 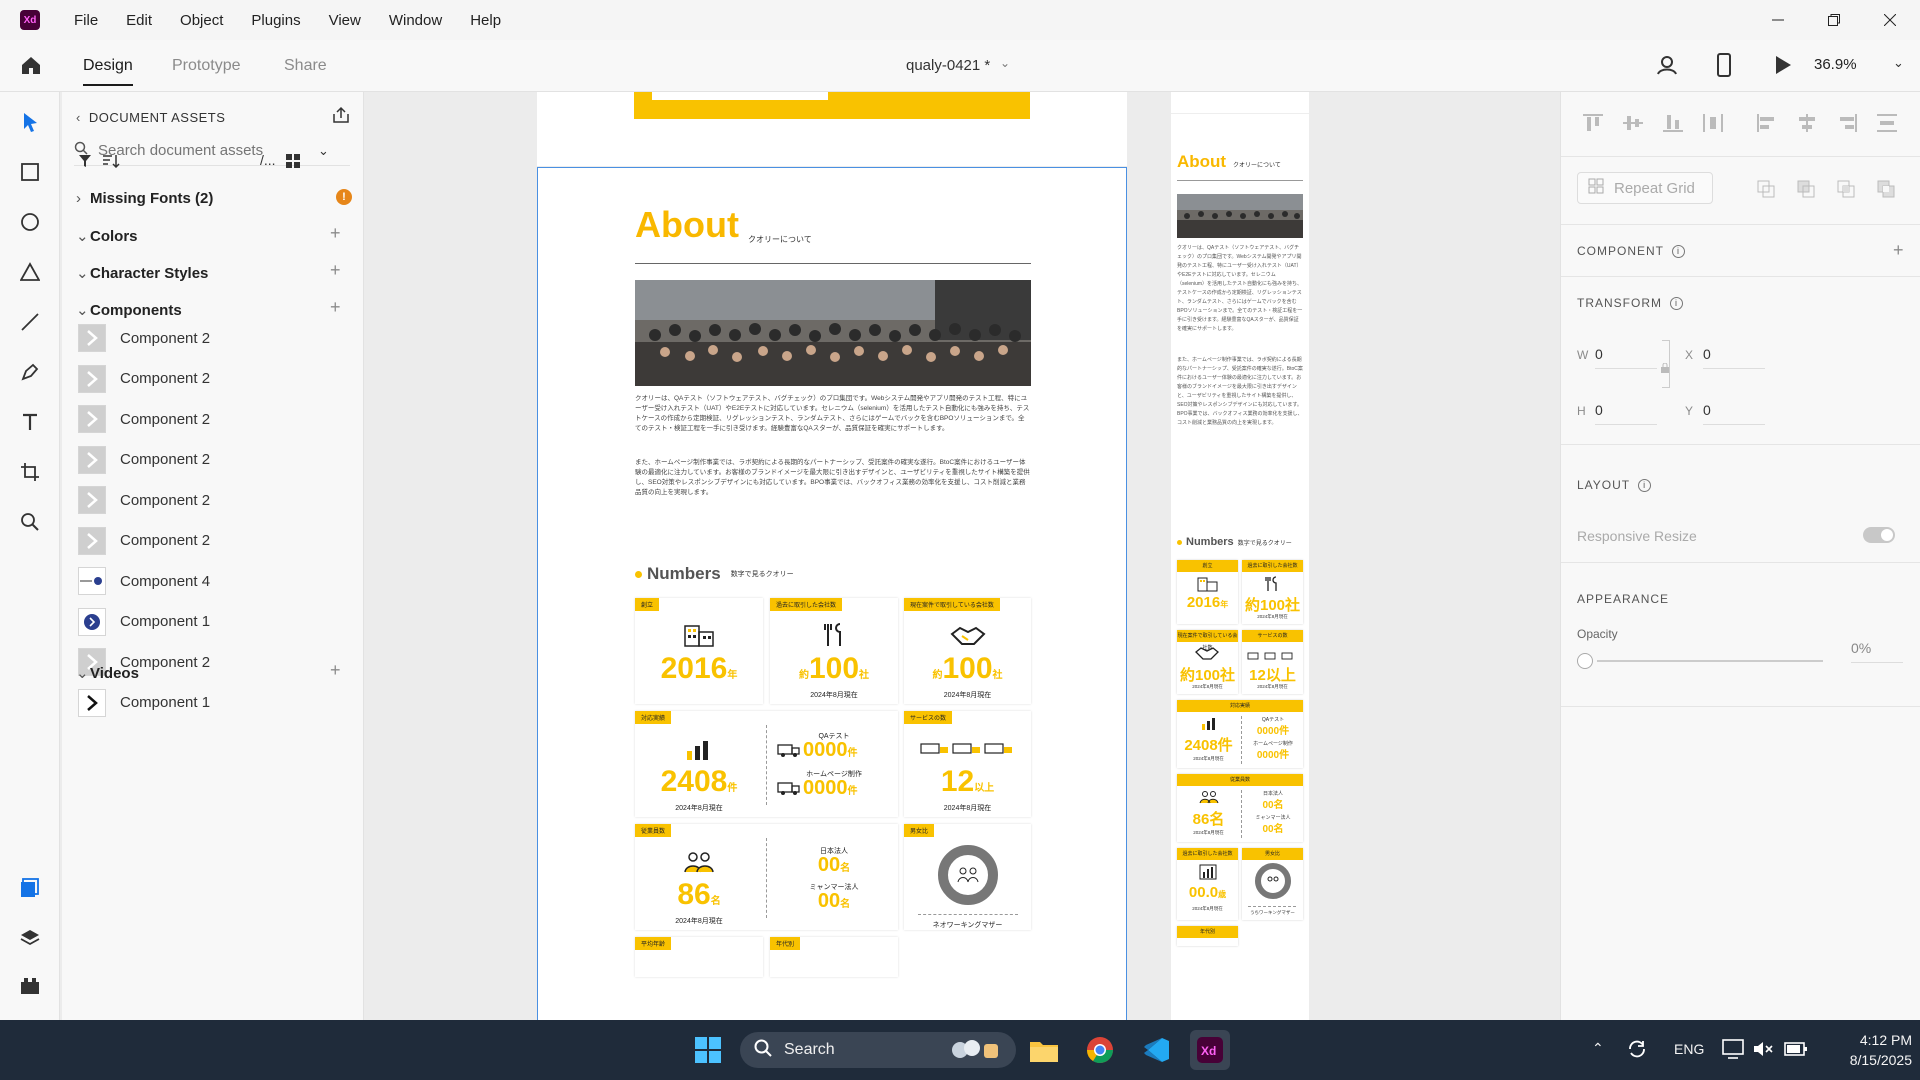 I want to click on clock-date: 8/15/2025, so click(x=1867, y=1060).